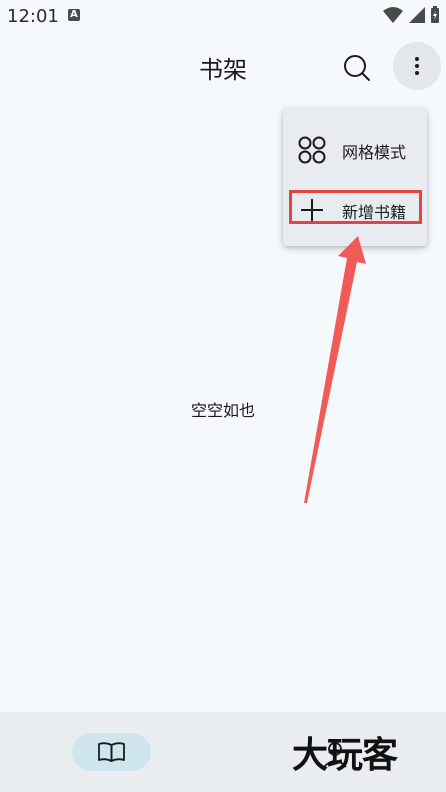 This screenshot has height=792, width=446. Describe the element at coordinates (33, 16) in the screenshot. I see `status-time: 12:01` at that location.